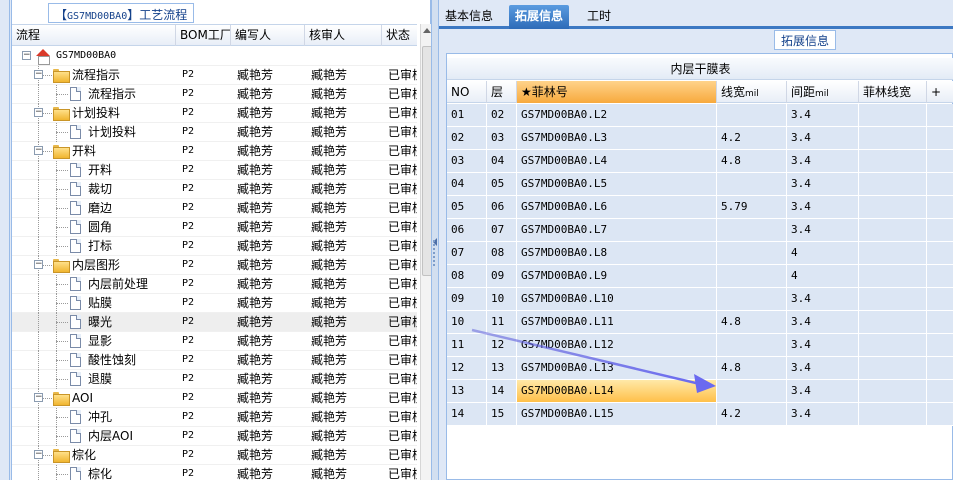 Image resolution: width=953 pixels, height=480 pixels. I want to click on grid-row: 13 14 GS7MD00BA0.L14 3.4, so click(700, 391).